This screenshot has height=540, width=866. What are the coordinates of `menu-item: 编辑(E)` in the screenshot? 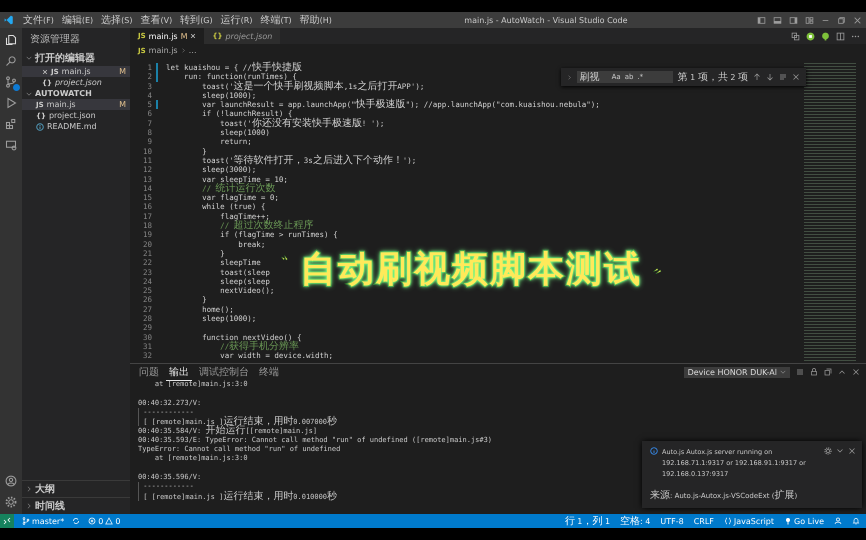 It's located at (77, 20).